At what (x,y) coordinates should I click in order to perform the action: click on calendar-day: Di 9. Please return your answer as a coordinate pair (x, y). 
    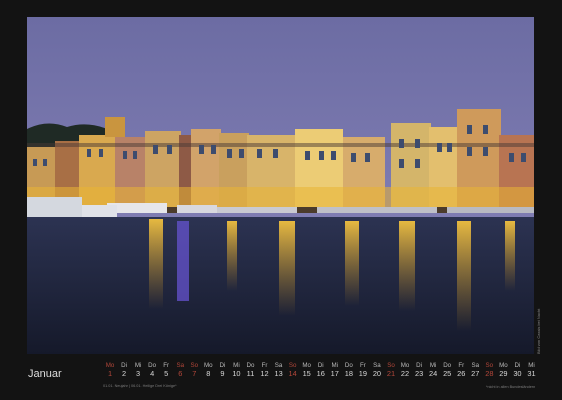
    Looking at the image, I should click on (222, 370).